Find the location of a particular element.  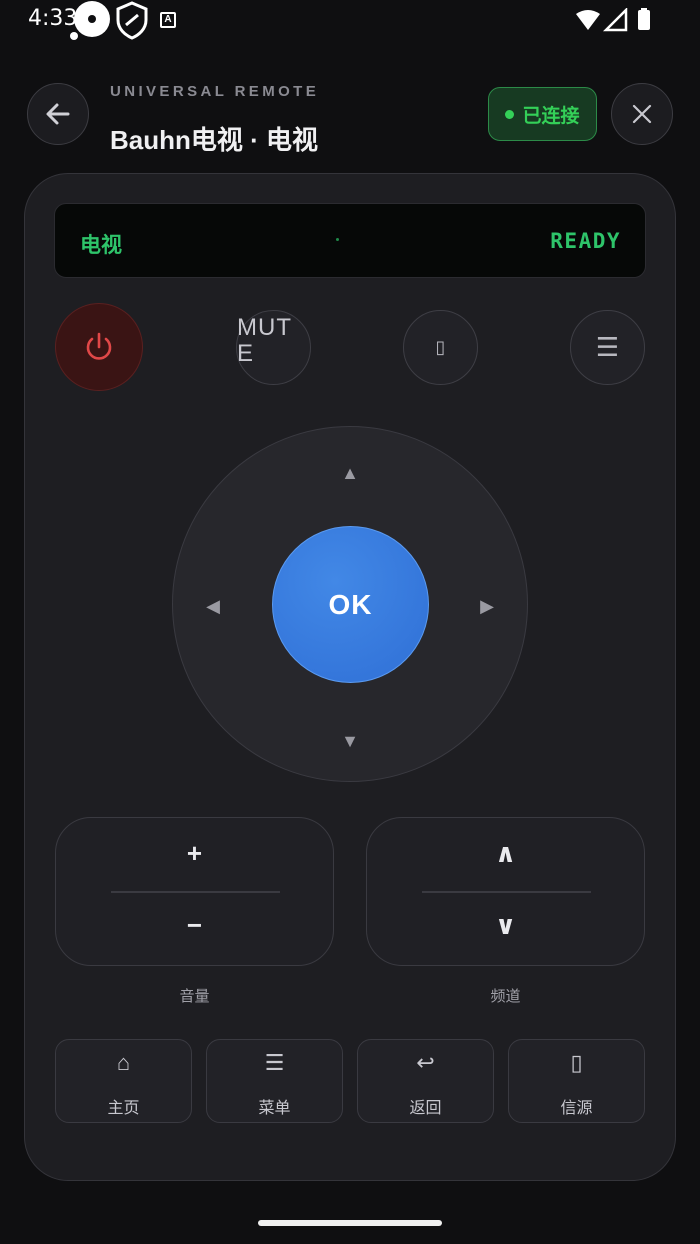

volume-up-button: + is located at coordinates (194, 853).